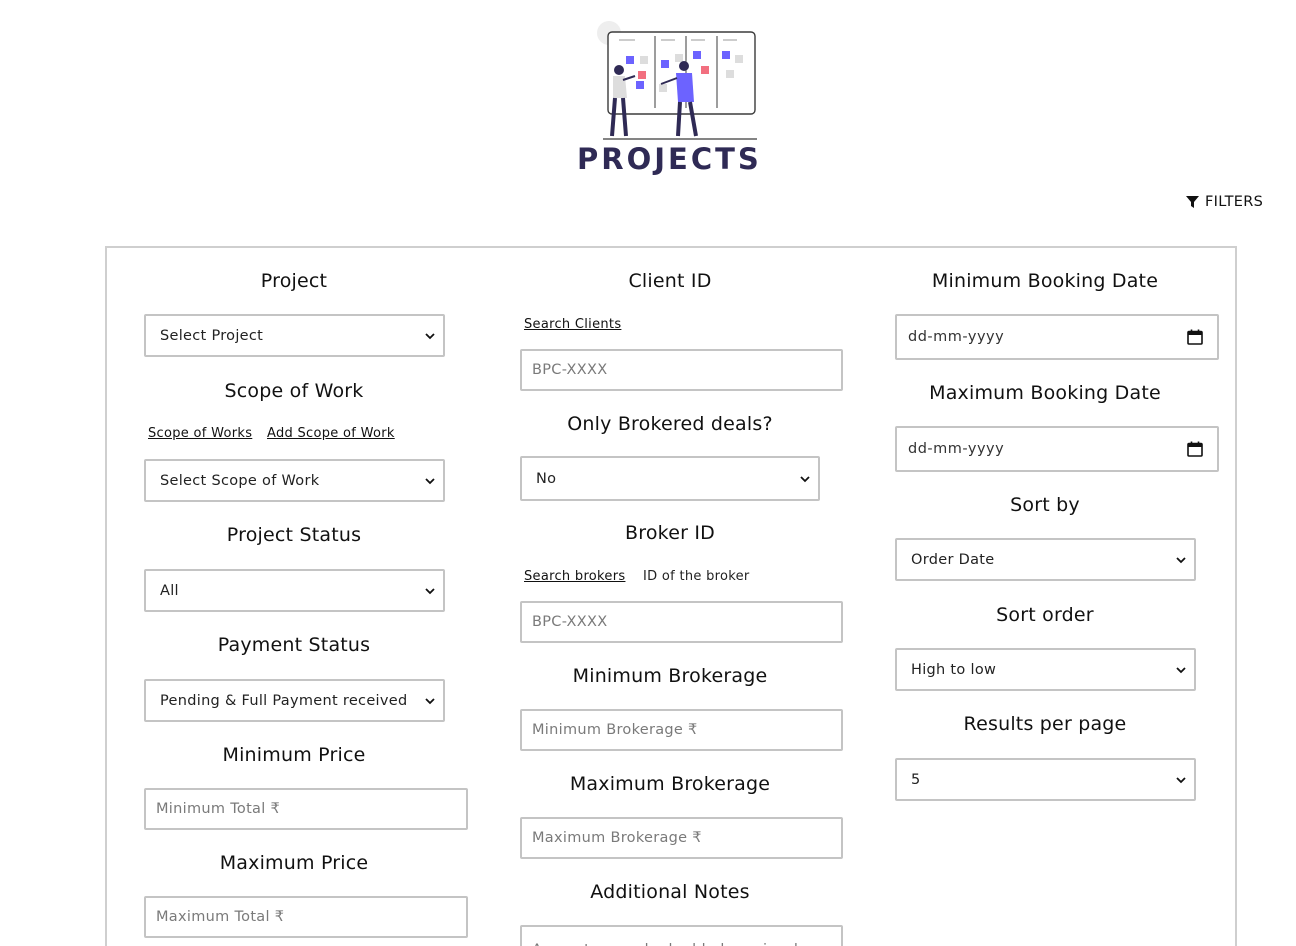  I want to click on project-select: Select Project, so click(294, 335).